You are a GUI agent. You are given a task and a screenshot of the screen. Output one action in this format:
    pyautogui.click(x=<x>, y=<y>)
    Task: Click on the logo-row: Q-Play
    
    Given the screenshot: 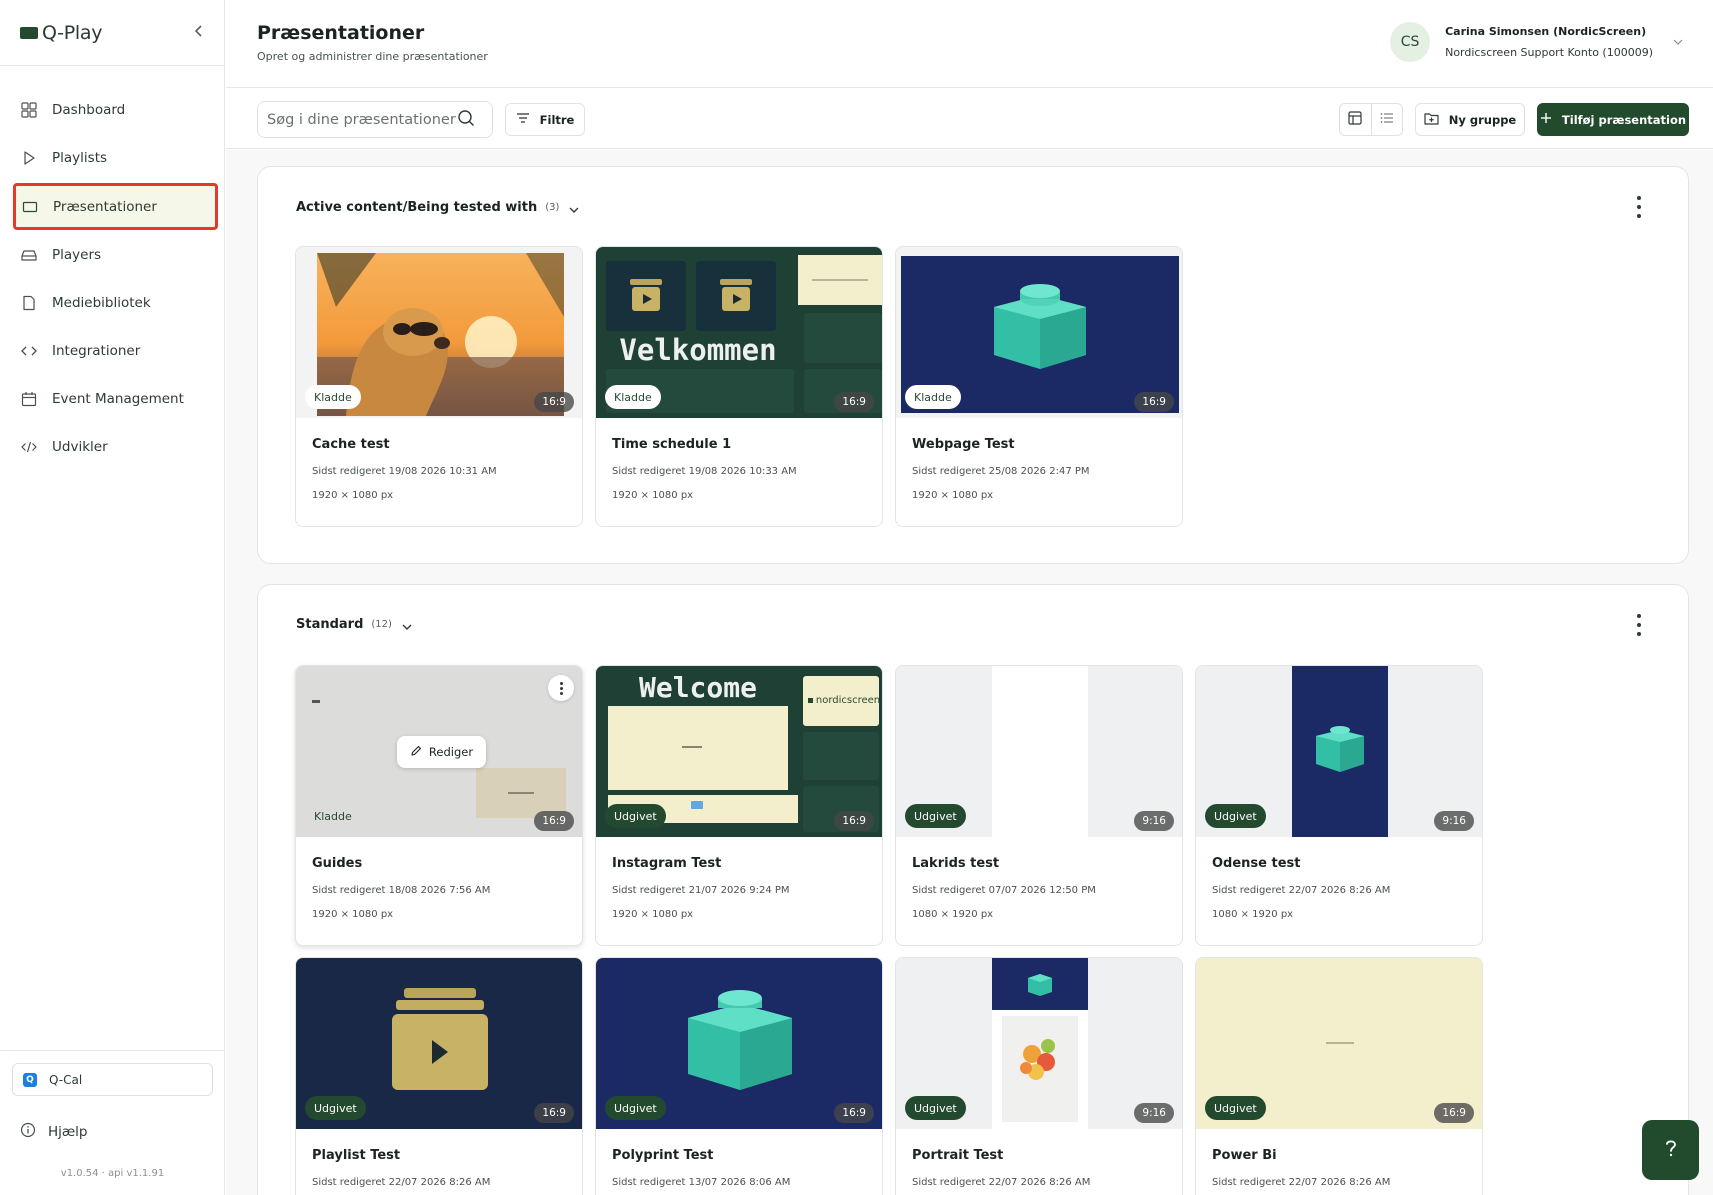 What is the action you would take?
    pyautogui.click(x=112, y=33)
    